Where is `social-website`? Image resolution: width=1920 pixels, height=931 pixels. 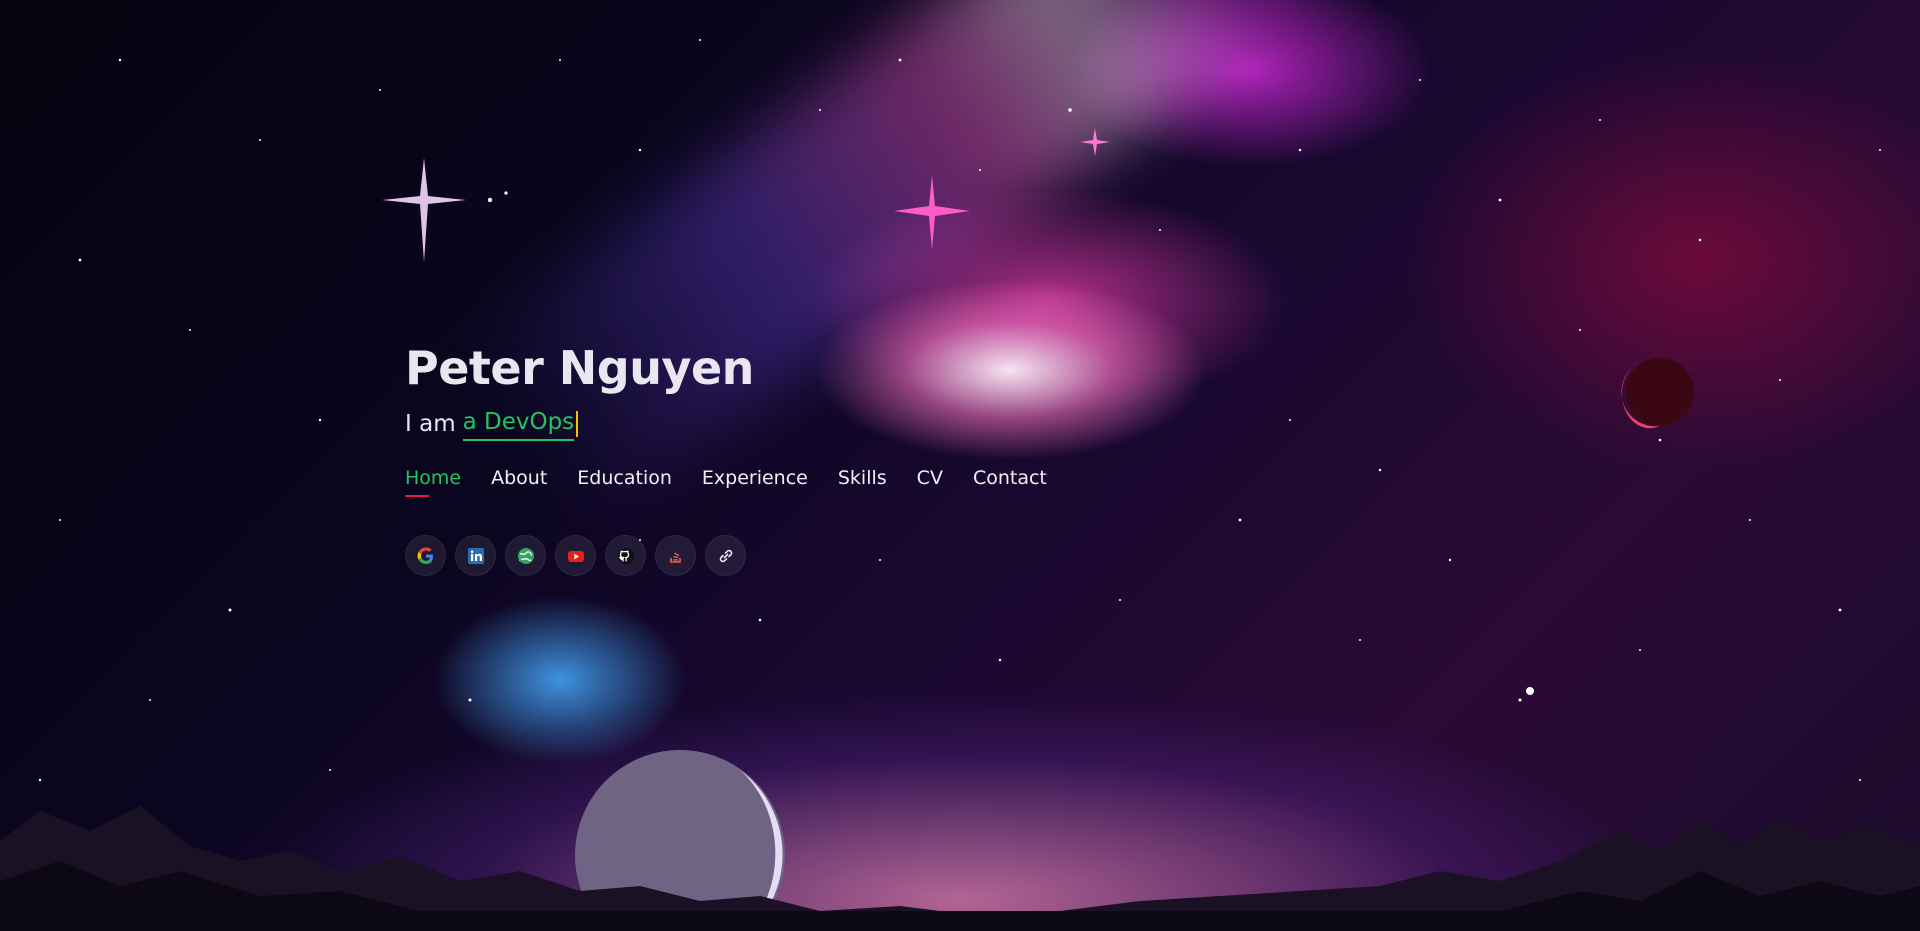
social-website is located at coordinates (525, 555).